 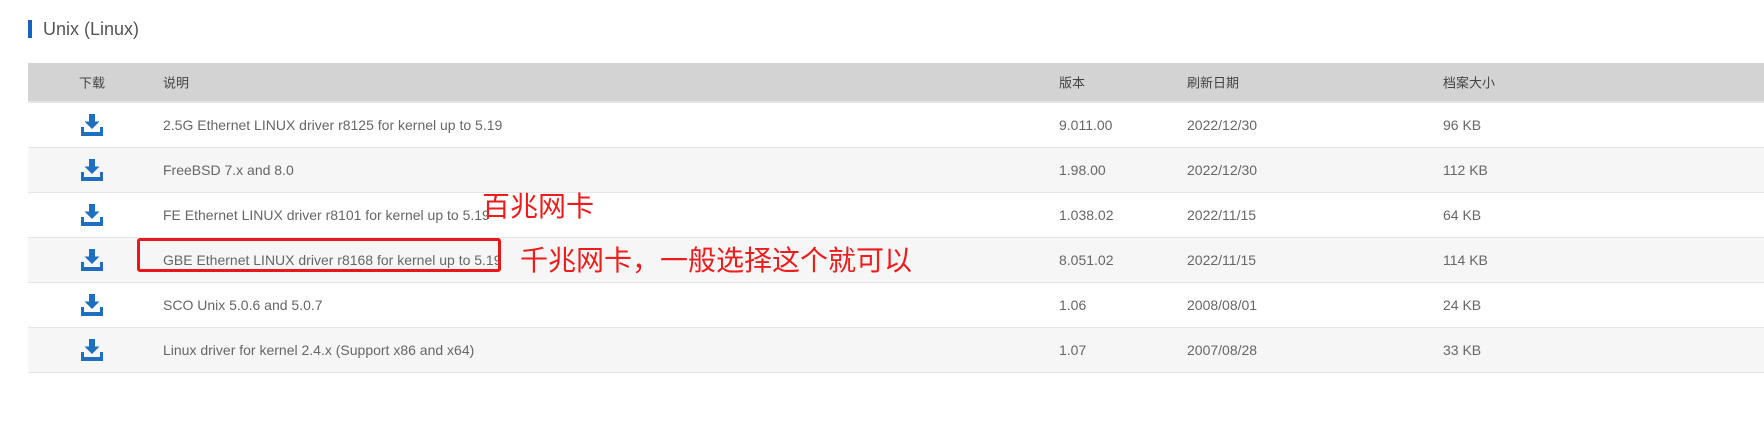 I want to click on section-title-text: Unix (Linux), so click(x=91, y=28).